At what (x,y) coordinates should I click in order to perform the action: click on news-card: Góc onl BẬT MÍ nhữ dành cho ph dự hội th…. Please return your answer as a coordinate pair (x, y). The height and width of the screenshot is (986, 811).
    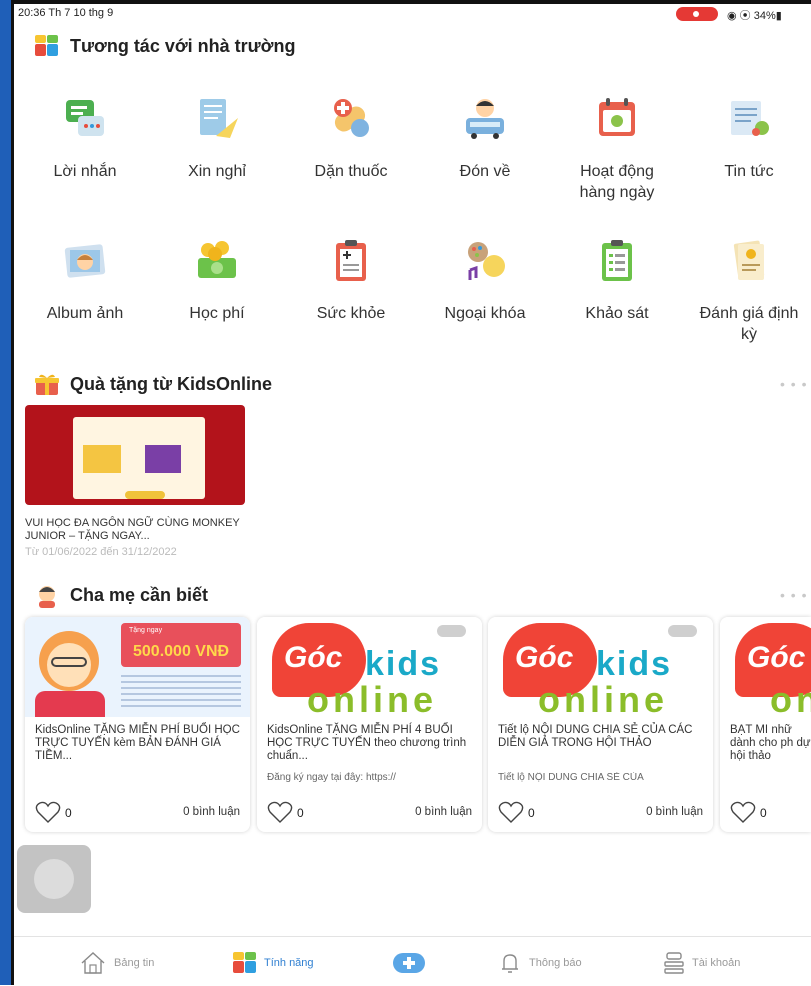
    Looking at the image, I should click on (765, 724).